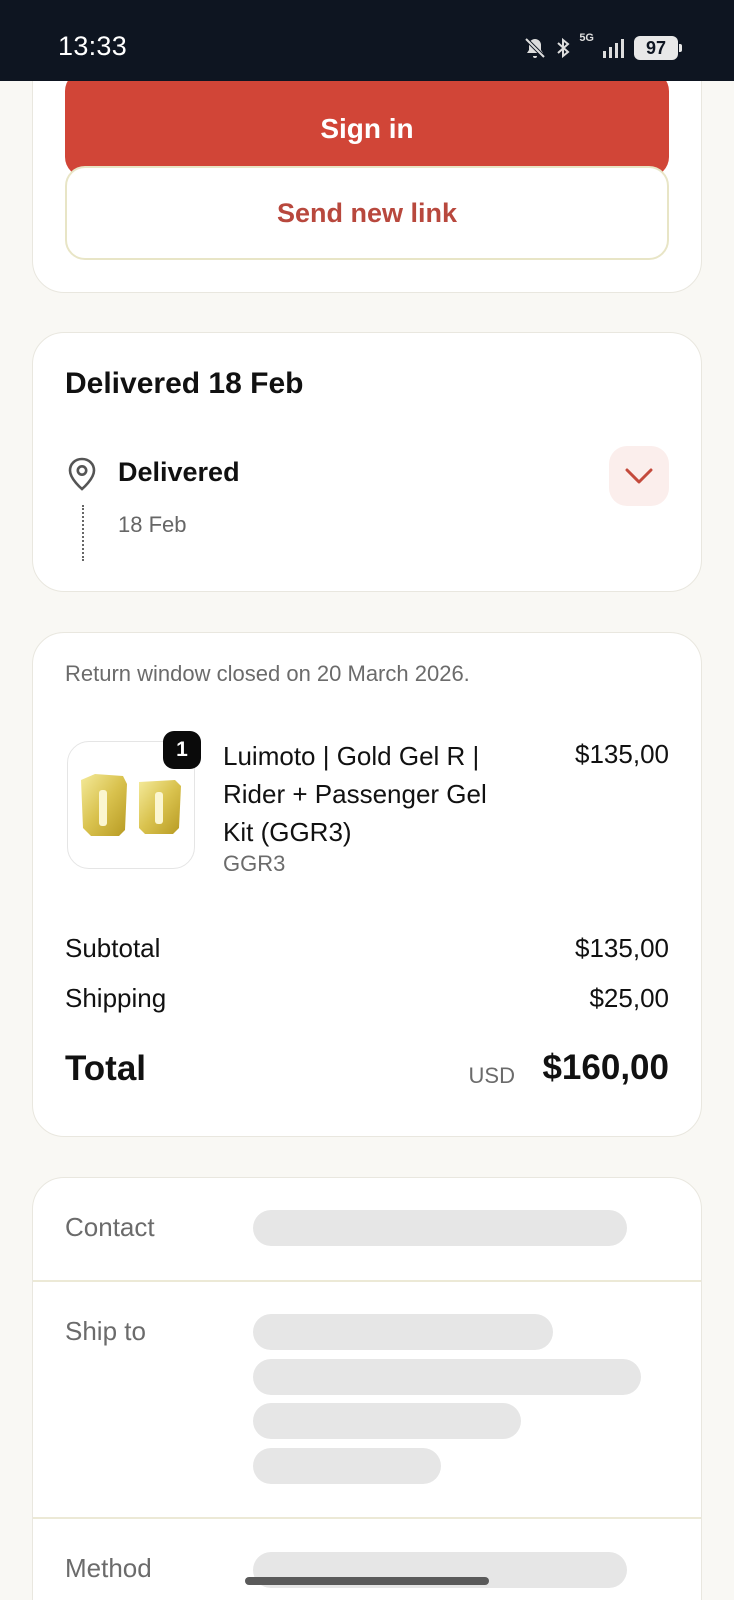 The width and height of the screenshot is (734, 1600). I want to click on delivery-date: 18 Feb, so click(152, 524).